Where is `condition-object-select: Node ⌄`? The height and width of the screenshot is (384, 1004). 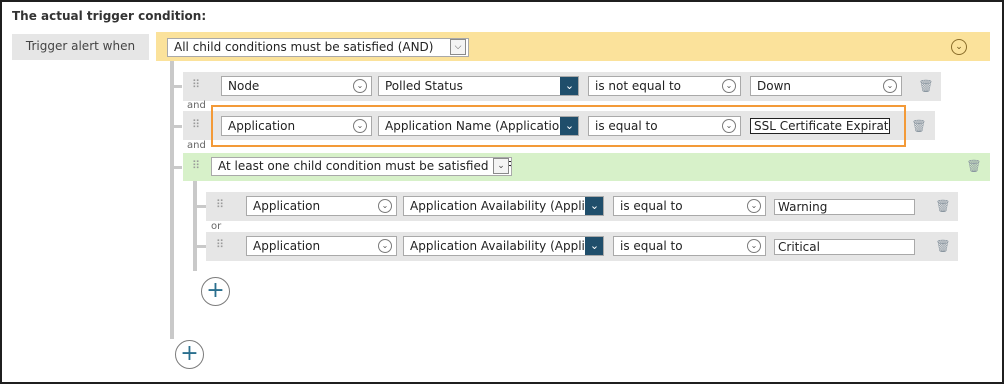
condition-object-select: Node ⌄ is located at coordinates (296, 86).